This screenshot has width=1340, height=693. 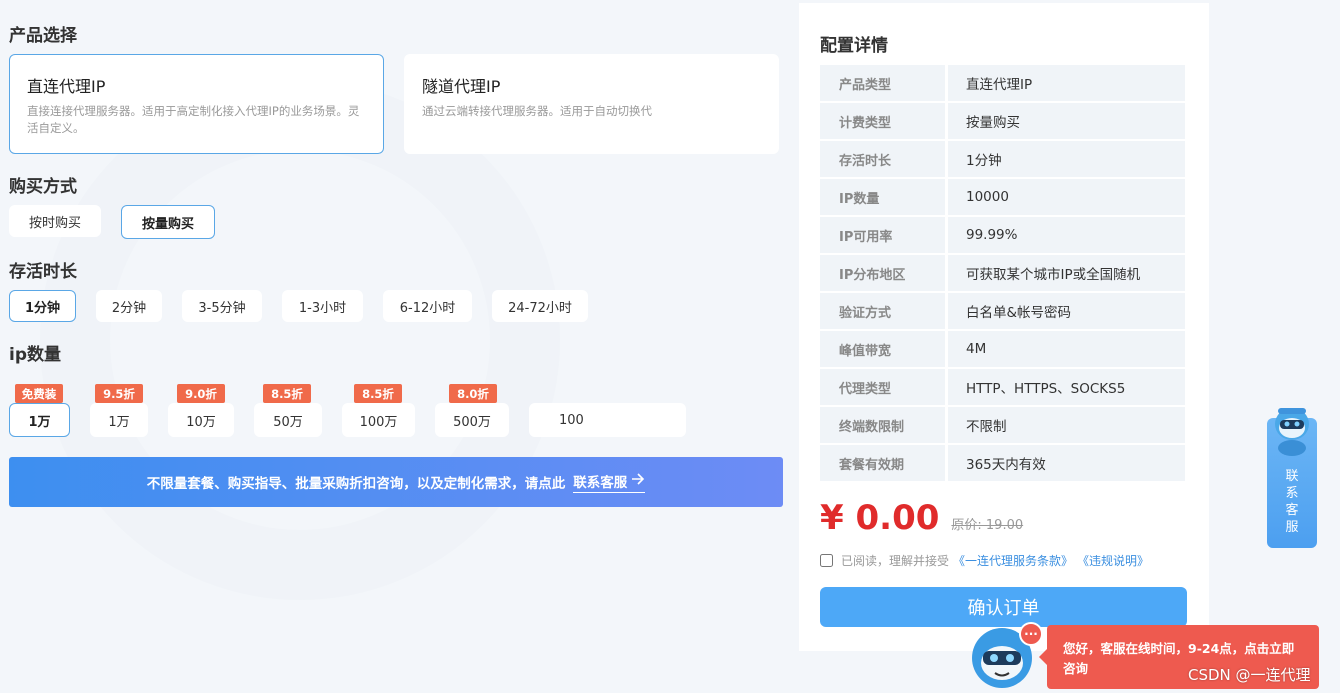 What do you see at coordinates (1066, 121) in the screenshot?
I see `config-value: 按量购买` at bounding box center [1066, 121].